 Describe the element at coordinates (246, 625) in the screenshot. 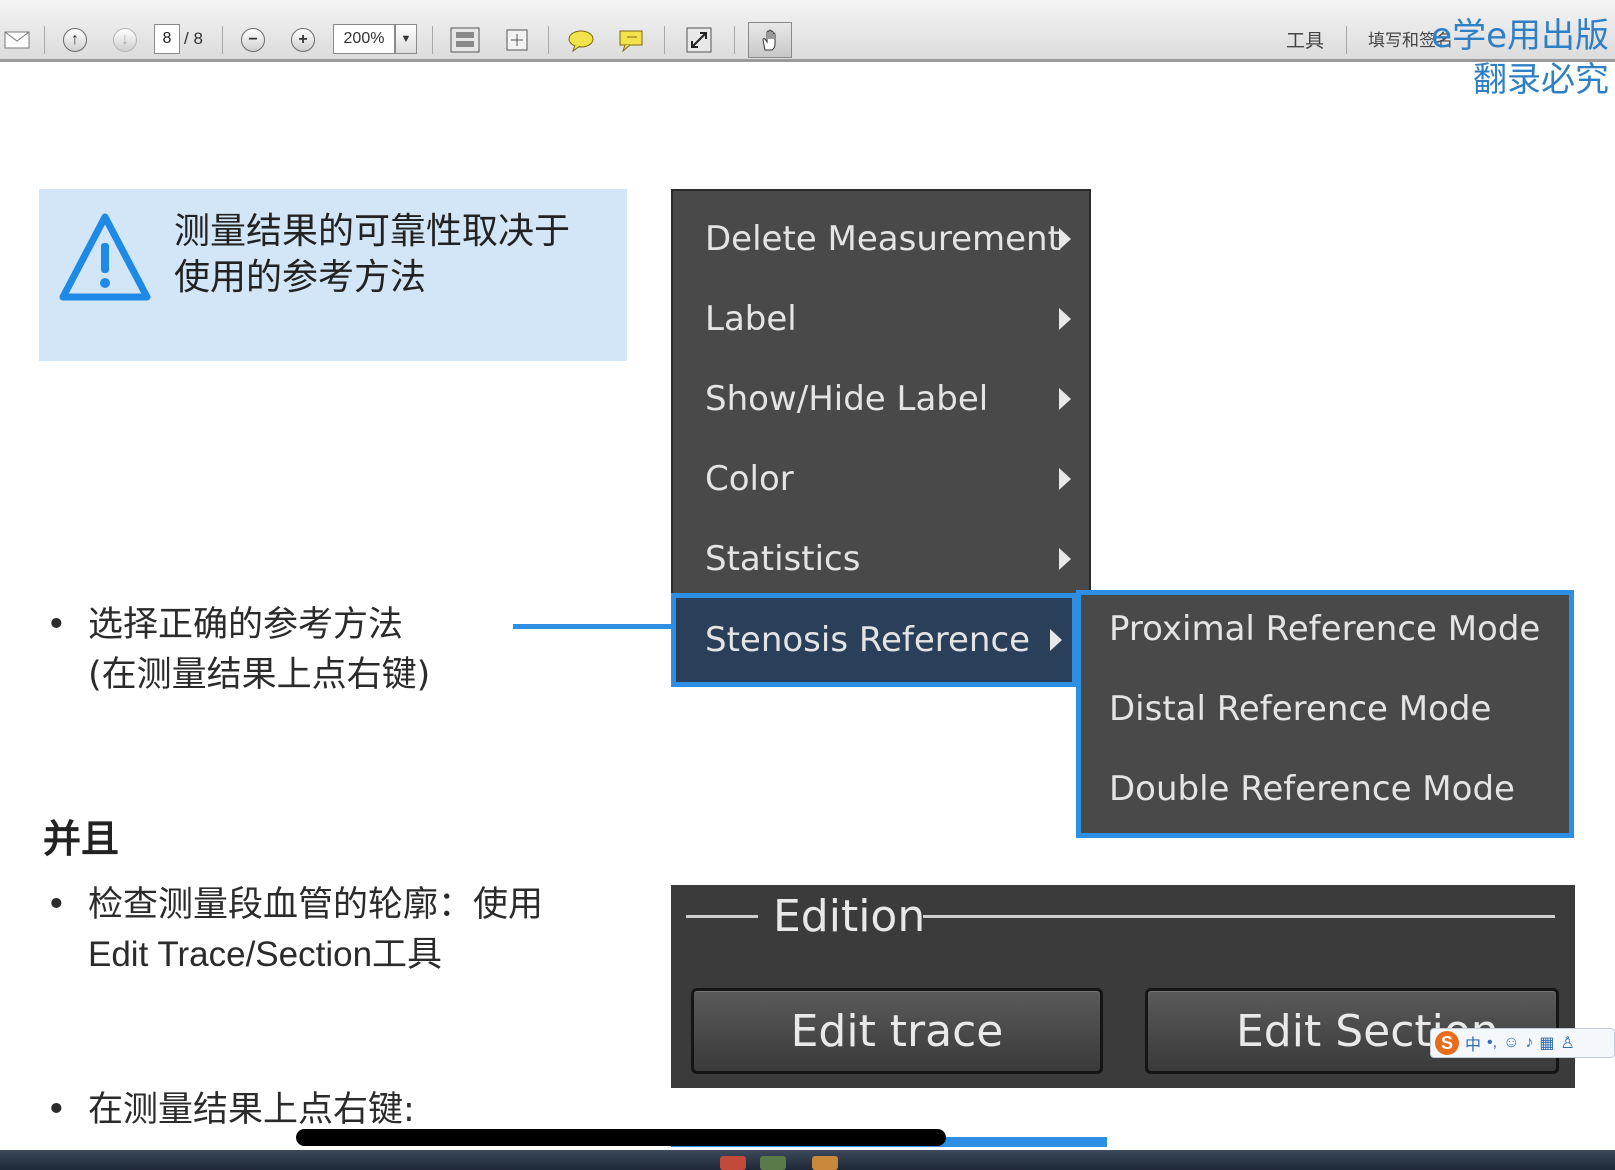

I see `bullet-text-line-1: 选择正确的参考方法` at that location.